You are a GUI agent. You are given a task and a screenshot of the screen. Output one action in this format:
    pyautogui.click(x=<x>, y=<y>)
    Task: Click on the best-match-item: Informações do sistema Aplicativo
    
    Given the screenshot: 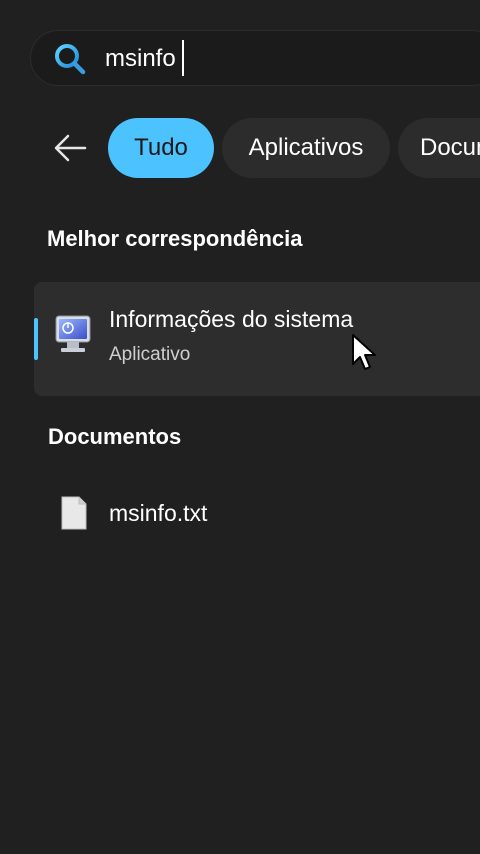 What is the action you would take?
    pyautogui.click(x=257, y=339)
    